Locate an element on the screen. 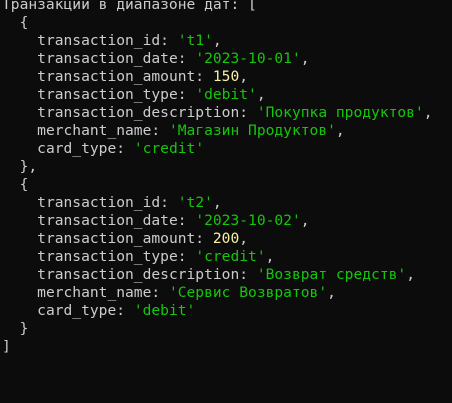 The height and width of the screenshot is (403, 452). field-transaction-date: transaction_date: '2023-10-02', is located at coordinates (173, 220).